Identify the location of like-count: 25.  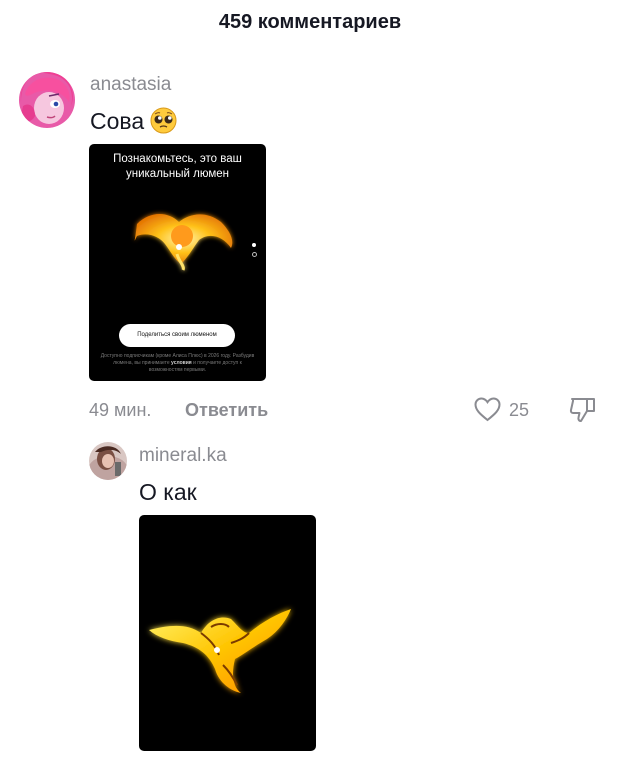
(519, 410).